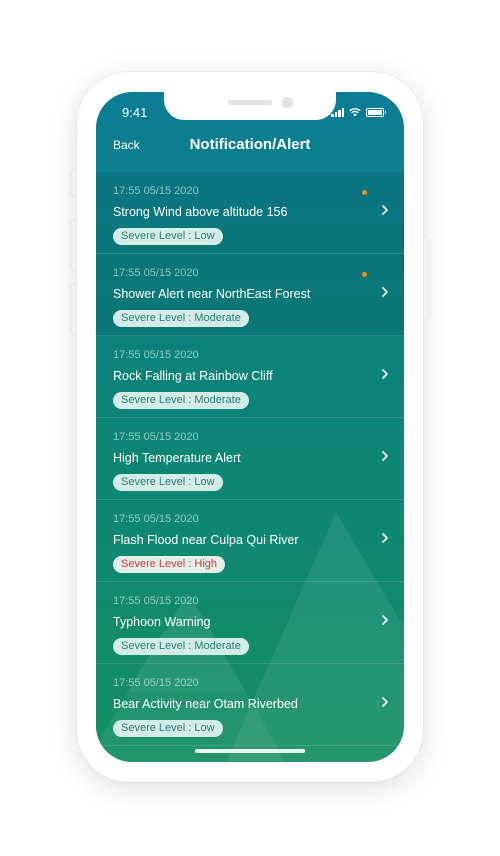  Describe the element at coordinates (205, 704) in the screenshot. I see `notification-title: Bear Activity near Otam Riverbed` at that location.